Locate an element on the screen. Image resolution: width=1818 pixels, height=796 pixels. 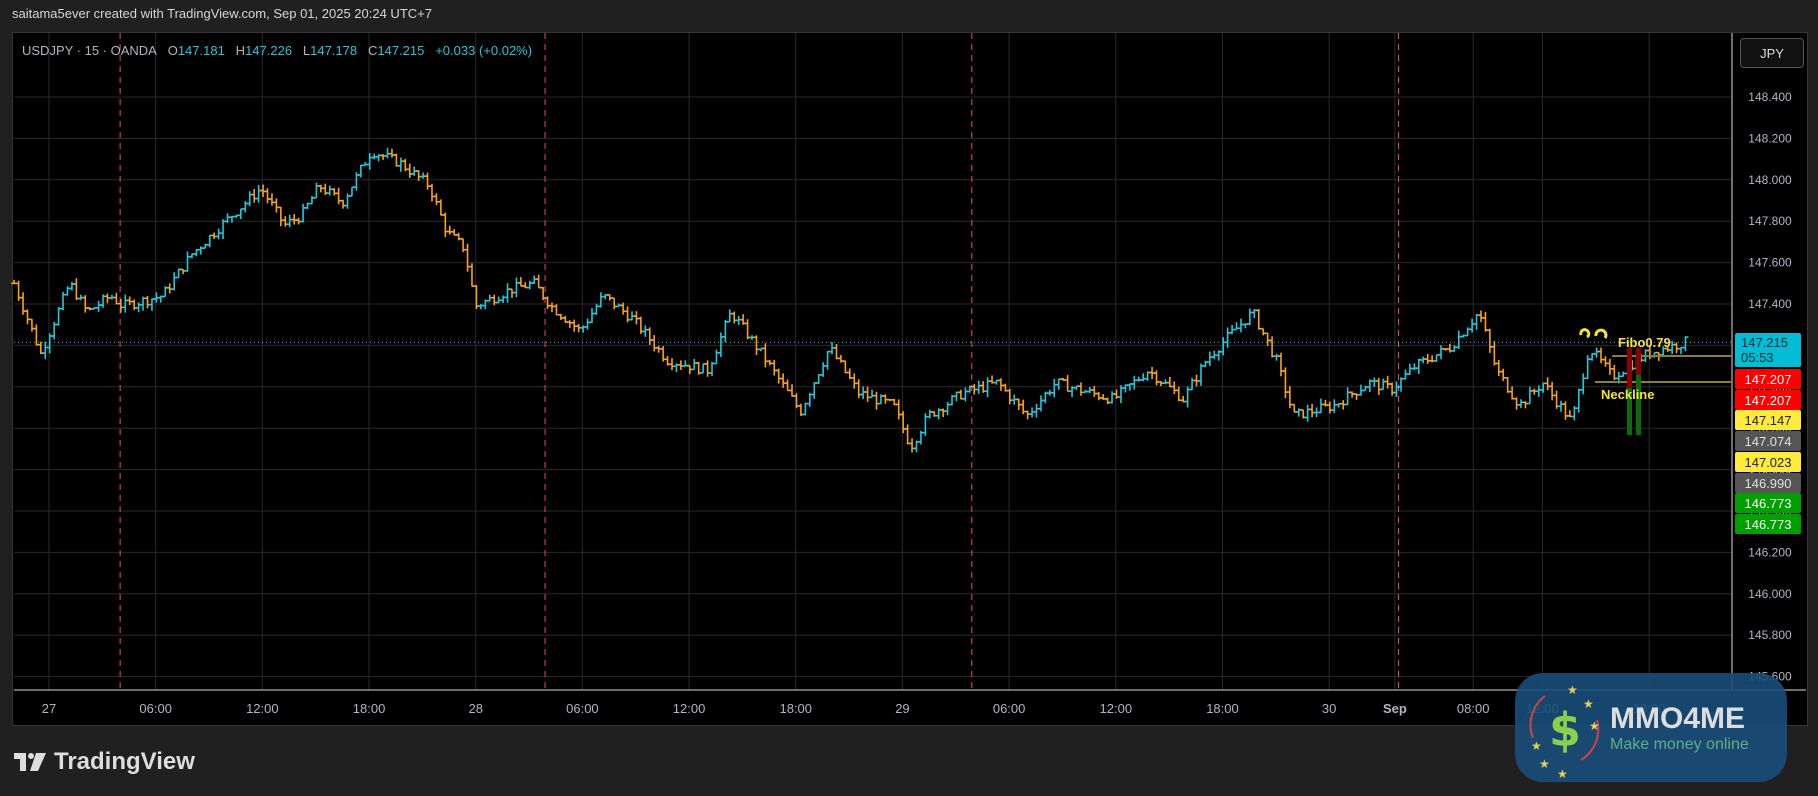
neckline-label: Neckline is located at coordinates (1627, 394).